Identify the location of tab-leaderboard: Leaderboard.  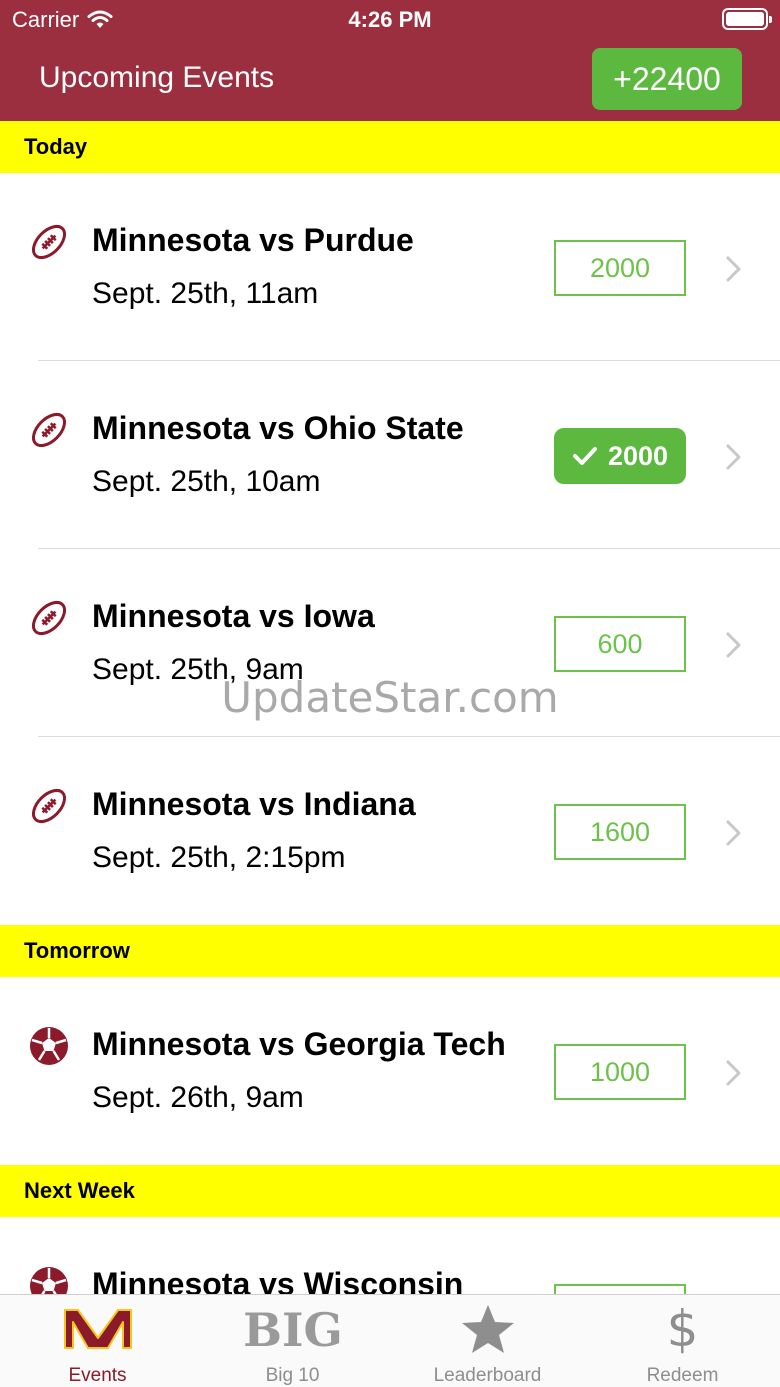
(487, 1341).